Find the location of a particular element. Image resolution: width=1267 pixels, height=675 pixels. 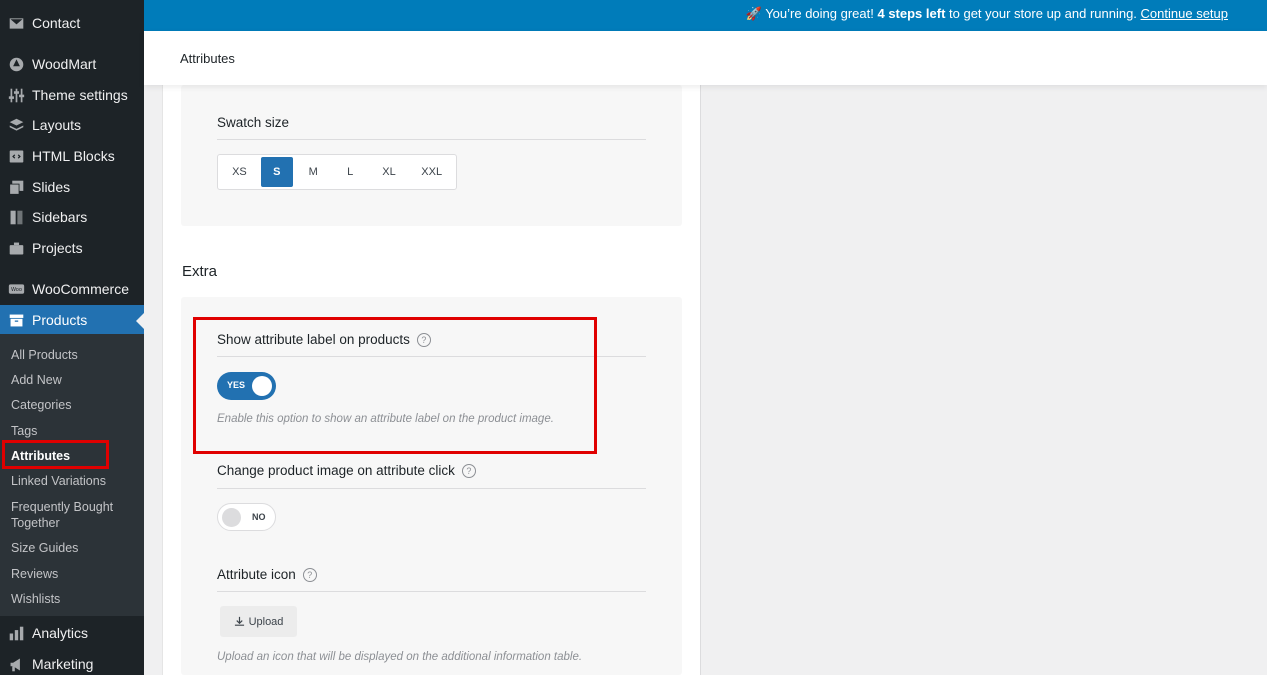

menu-label: WooCommerce is located at coordinates (80, 289).